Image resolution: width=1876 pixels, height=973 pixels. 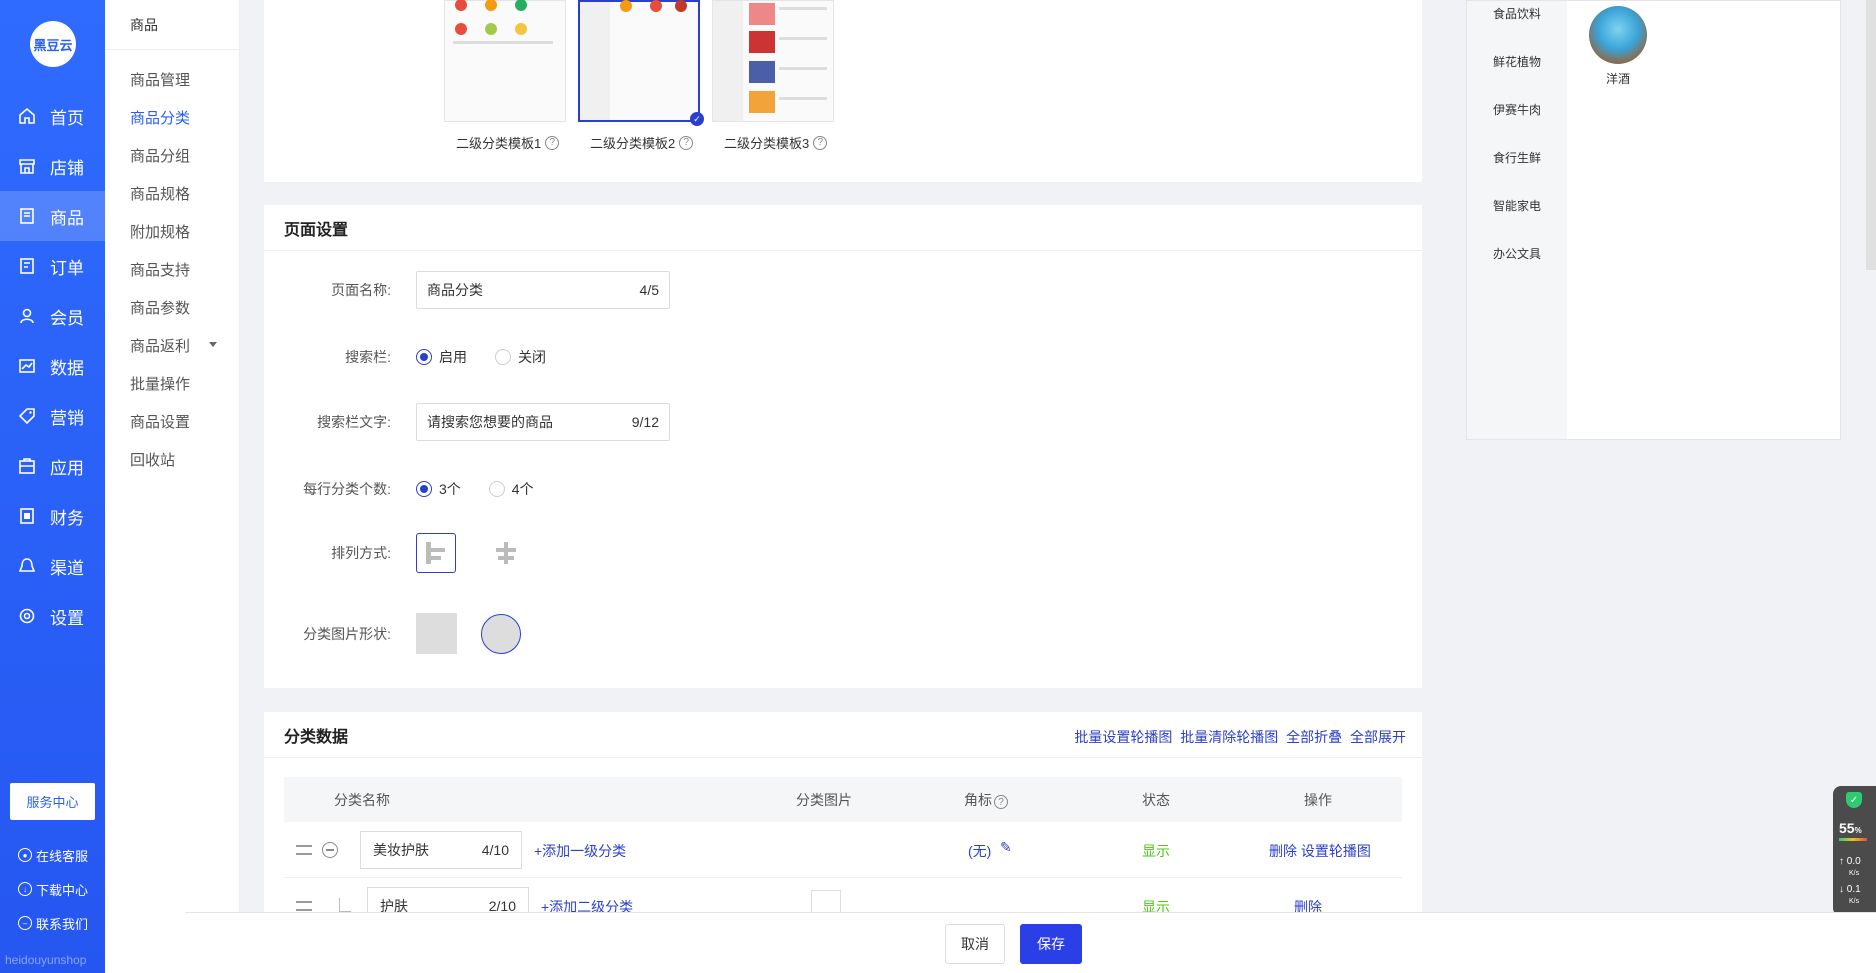 What do you see at coordinates (762, 42) in the screenshot?
I see `thumb-image` at bounding box center [762, 42].